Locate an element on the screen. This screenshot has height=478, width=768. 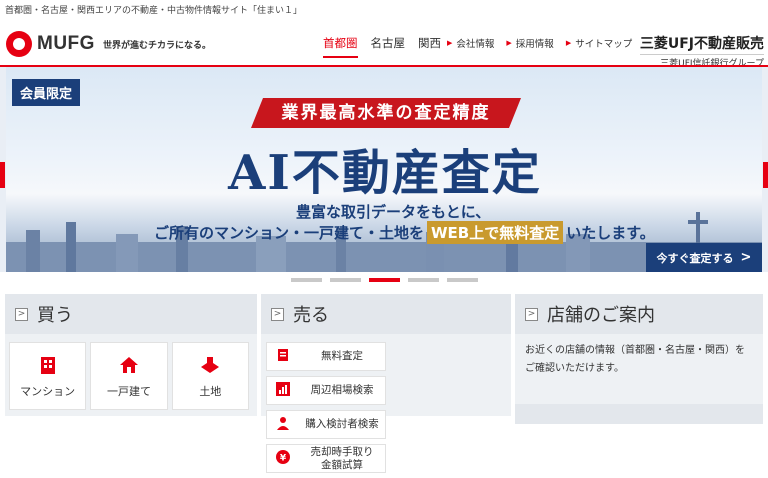
link-sitemap: ▶ サイトマップ is located at coordinates (599, 43).